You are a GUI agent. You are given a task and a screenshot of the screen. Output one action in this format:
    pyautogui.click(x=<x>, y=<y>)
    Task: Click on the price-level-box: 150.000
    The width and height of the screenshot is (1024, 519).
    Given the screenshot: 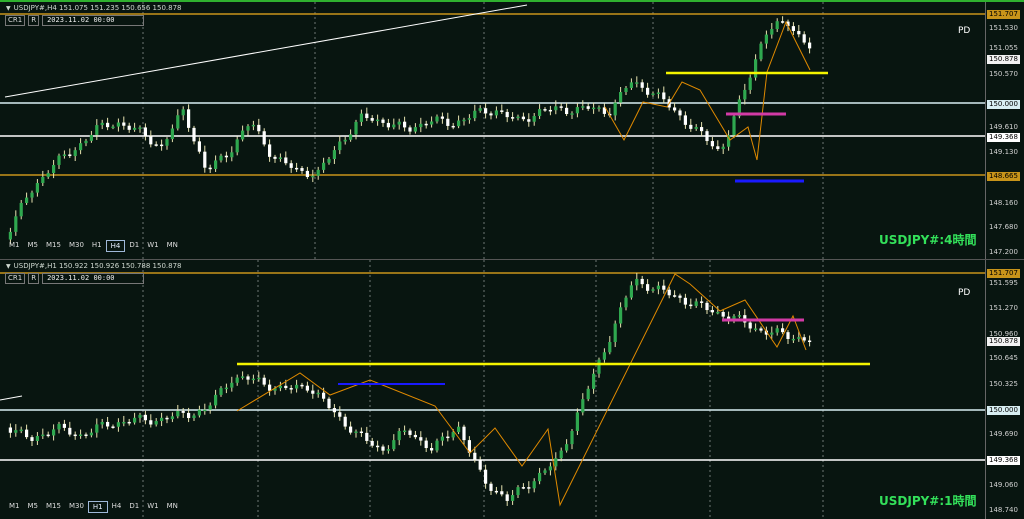 What is the action you would take?
    pyautogui.click(x=1003, y=410)
    